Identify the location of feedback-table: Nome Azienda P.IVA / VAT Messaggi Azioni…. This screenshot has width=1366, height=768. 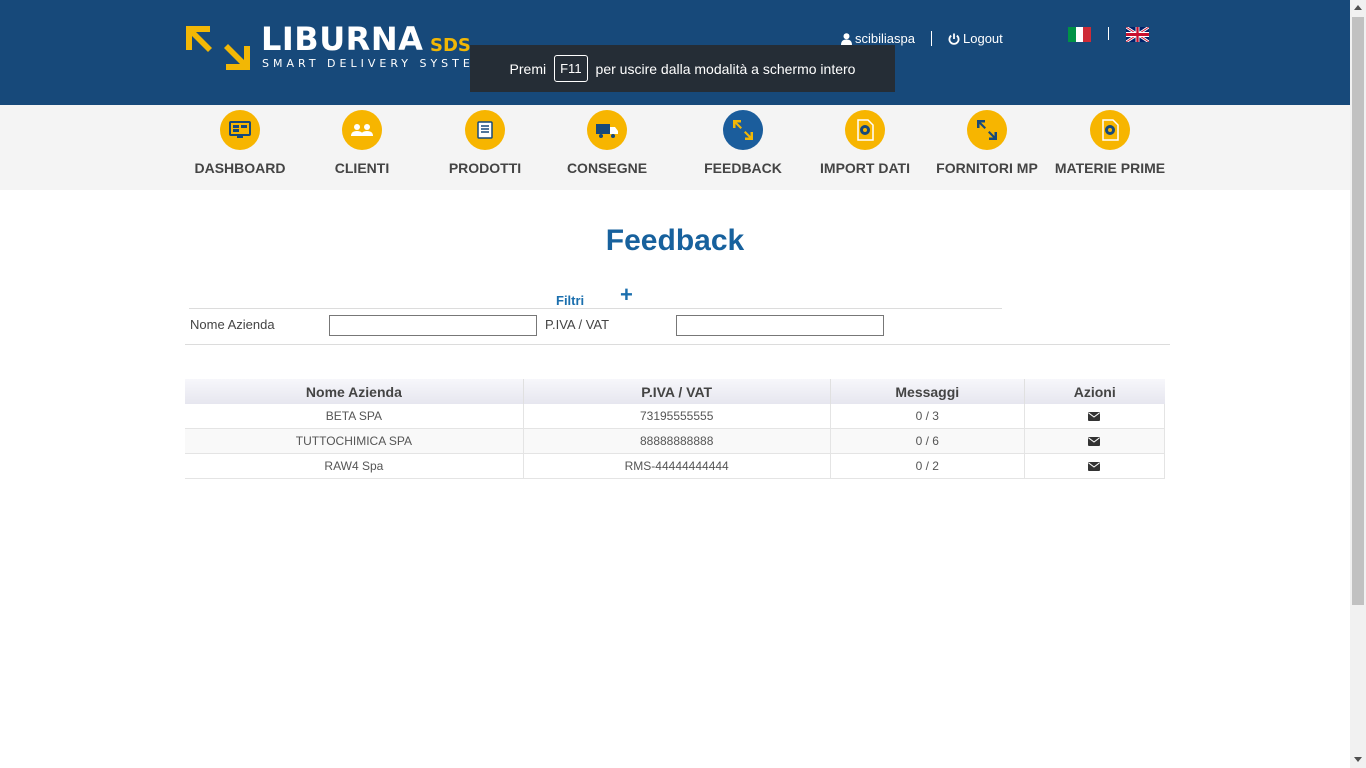
(675, 429).